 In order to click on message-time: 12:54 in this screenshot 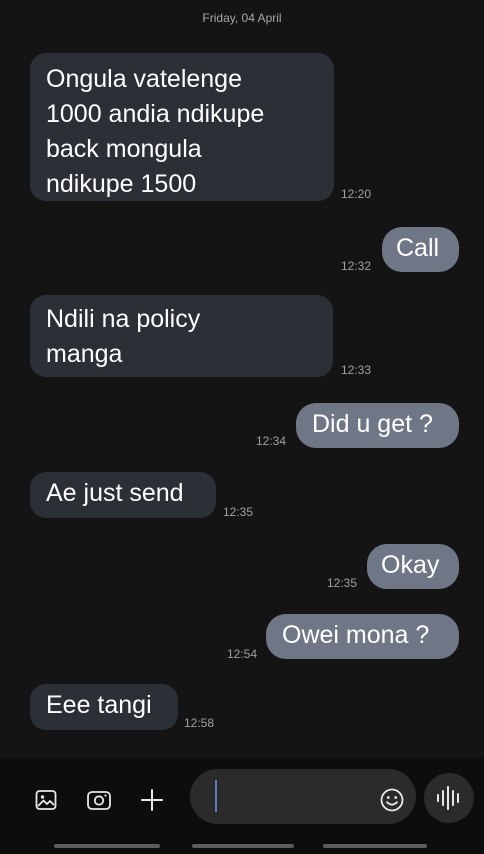, I will do `click(242, 654)`.